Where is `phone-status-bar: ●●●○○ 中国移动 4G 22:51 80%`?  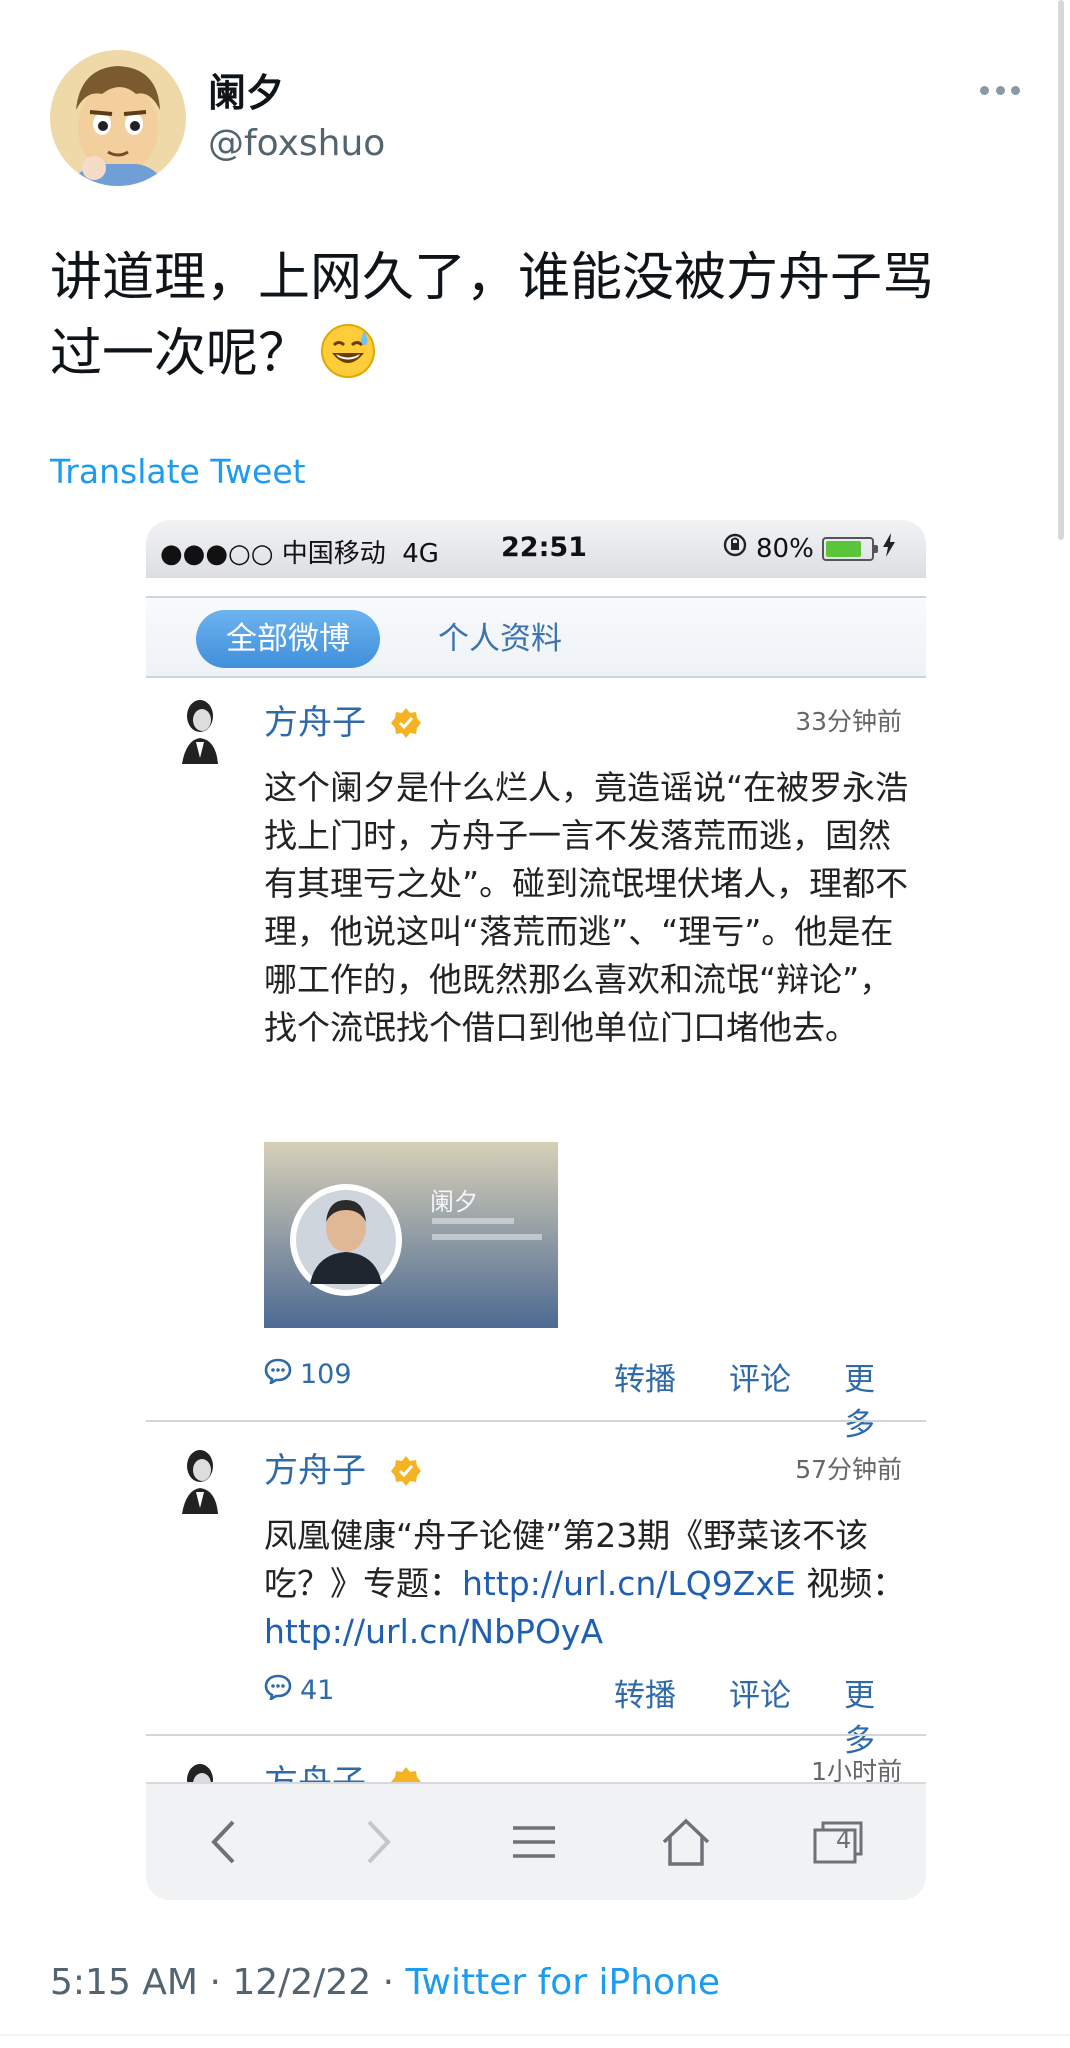 phone-status-bar: ●●●○○ 中国移动 4G 22:51 80% is located at coordinates (536, 549).